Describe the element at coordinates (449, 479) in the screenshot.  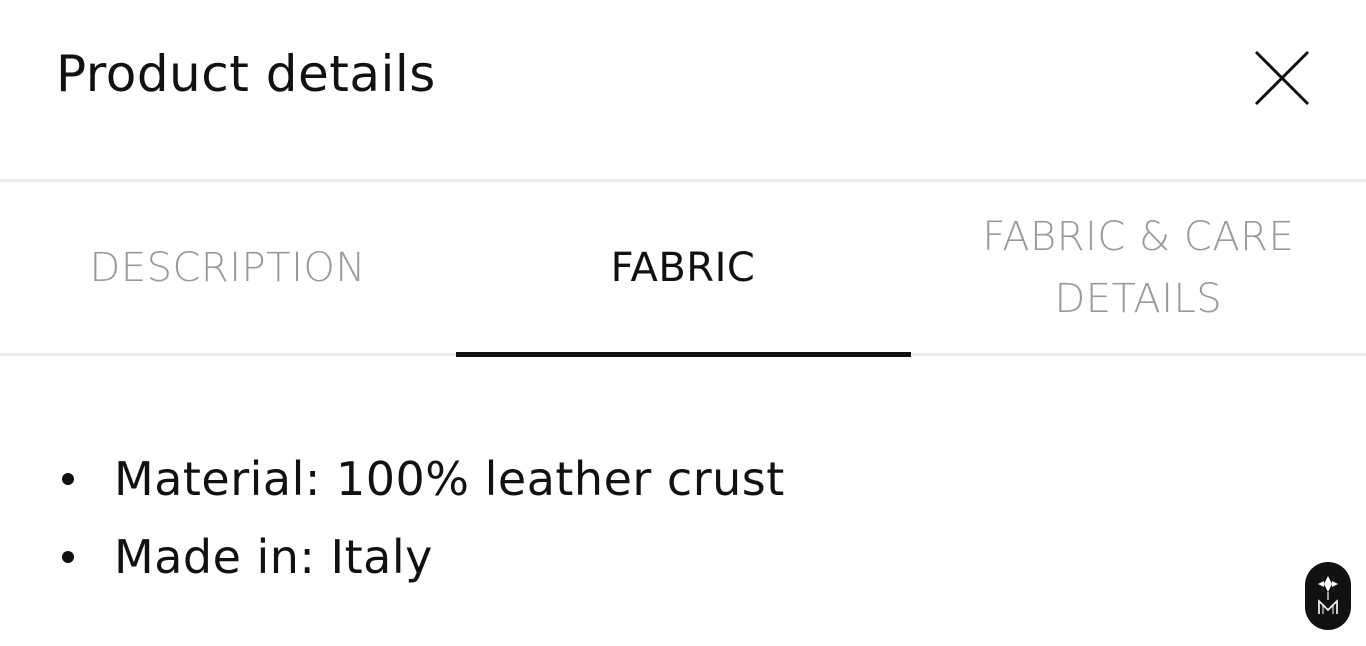
I see `material-text: Material: 100% leather crust` at that location.